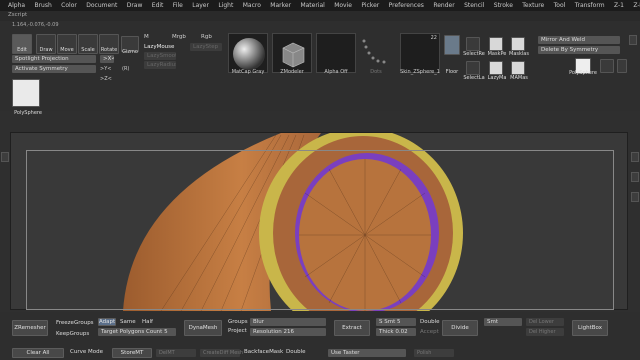  I want to click on menu-item-picker: Picker, so click(370, 5).